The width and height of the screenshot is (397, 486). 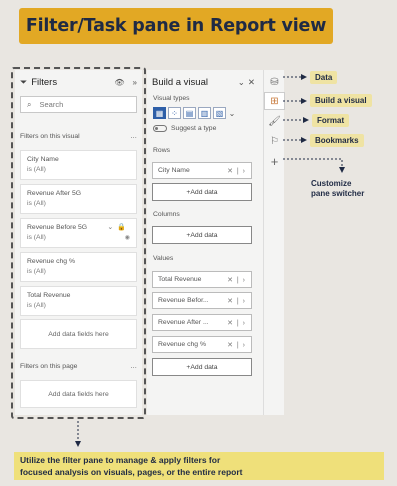 What do you see at coordinates (338, 193) in the screenshot?
I see `callout-customize-line2: pane switcher` at bounding box center [338, 193].